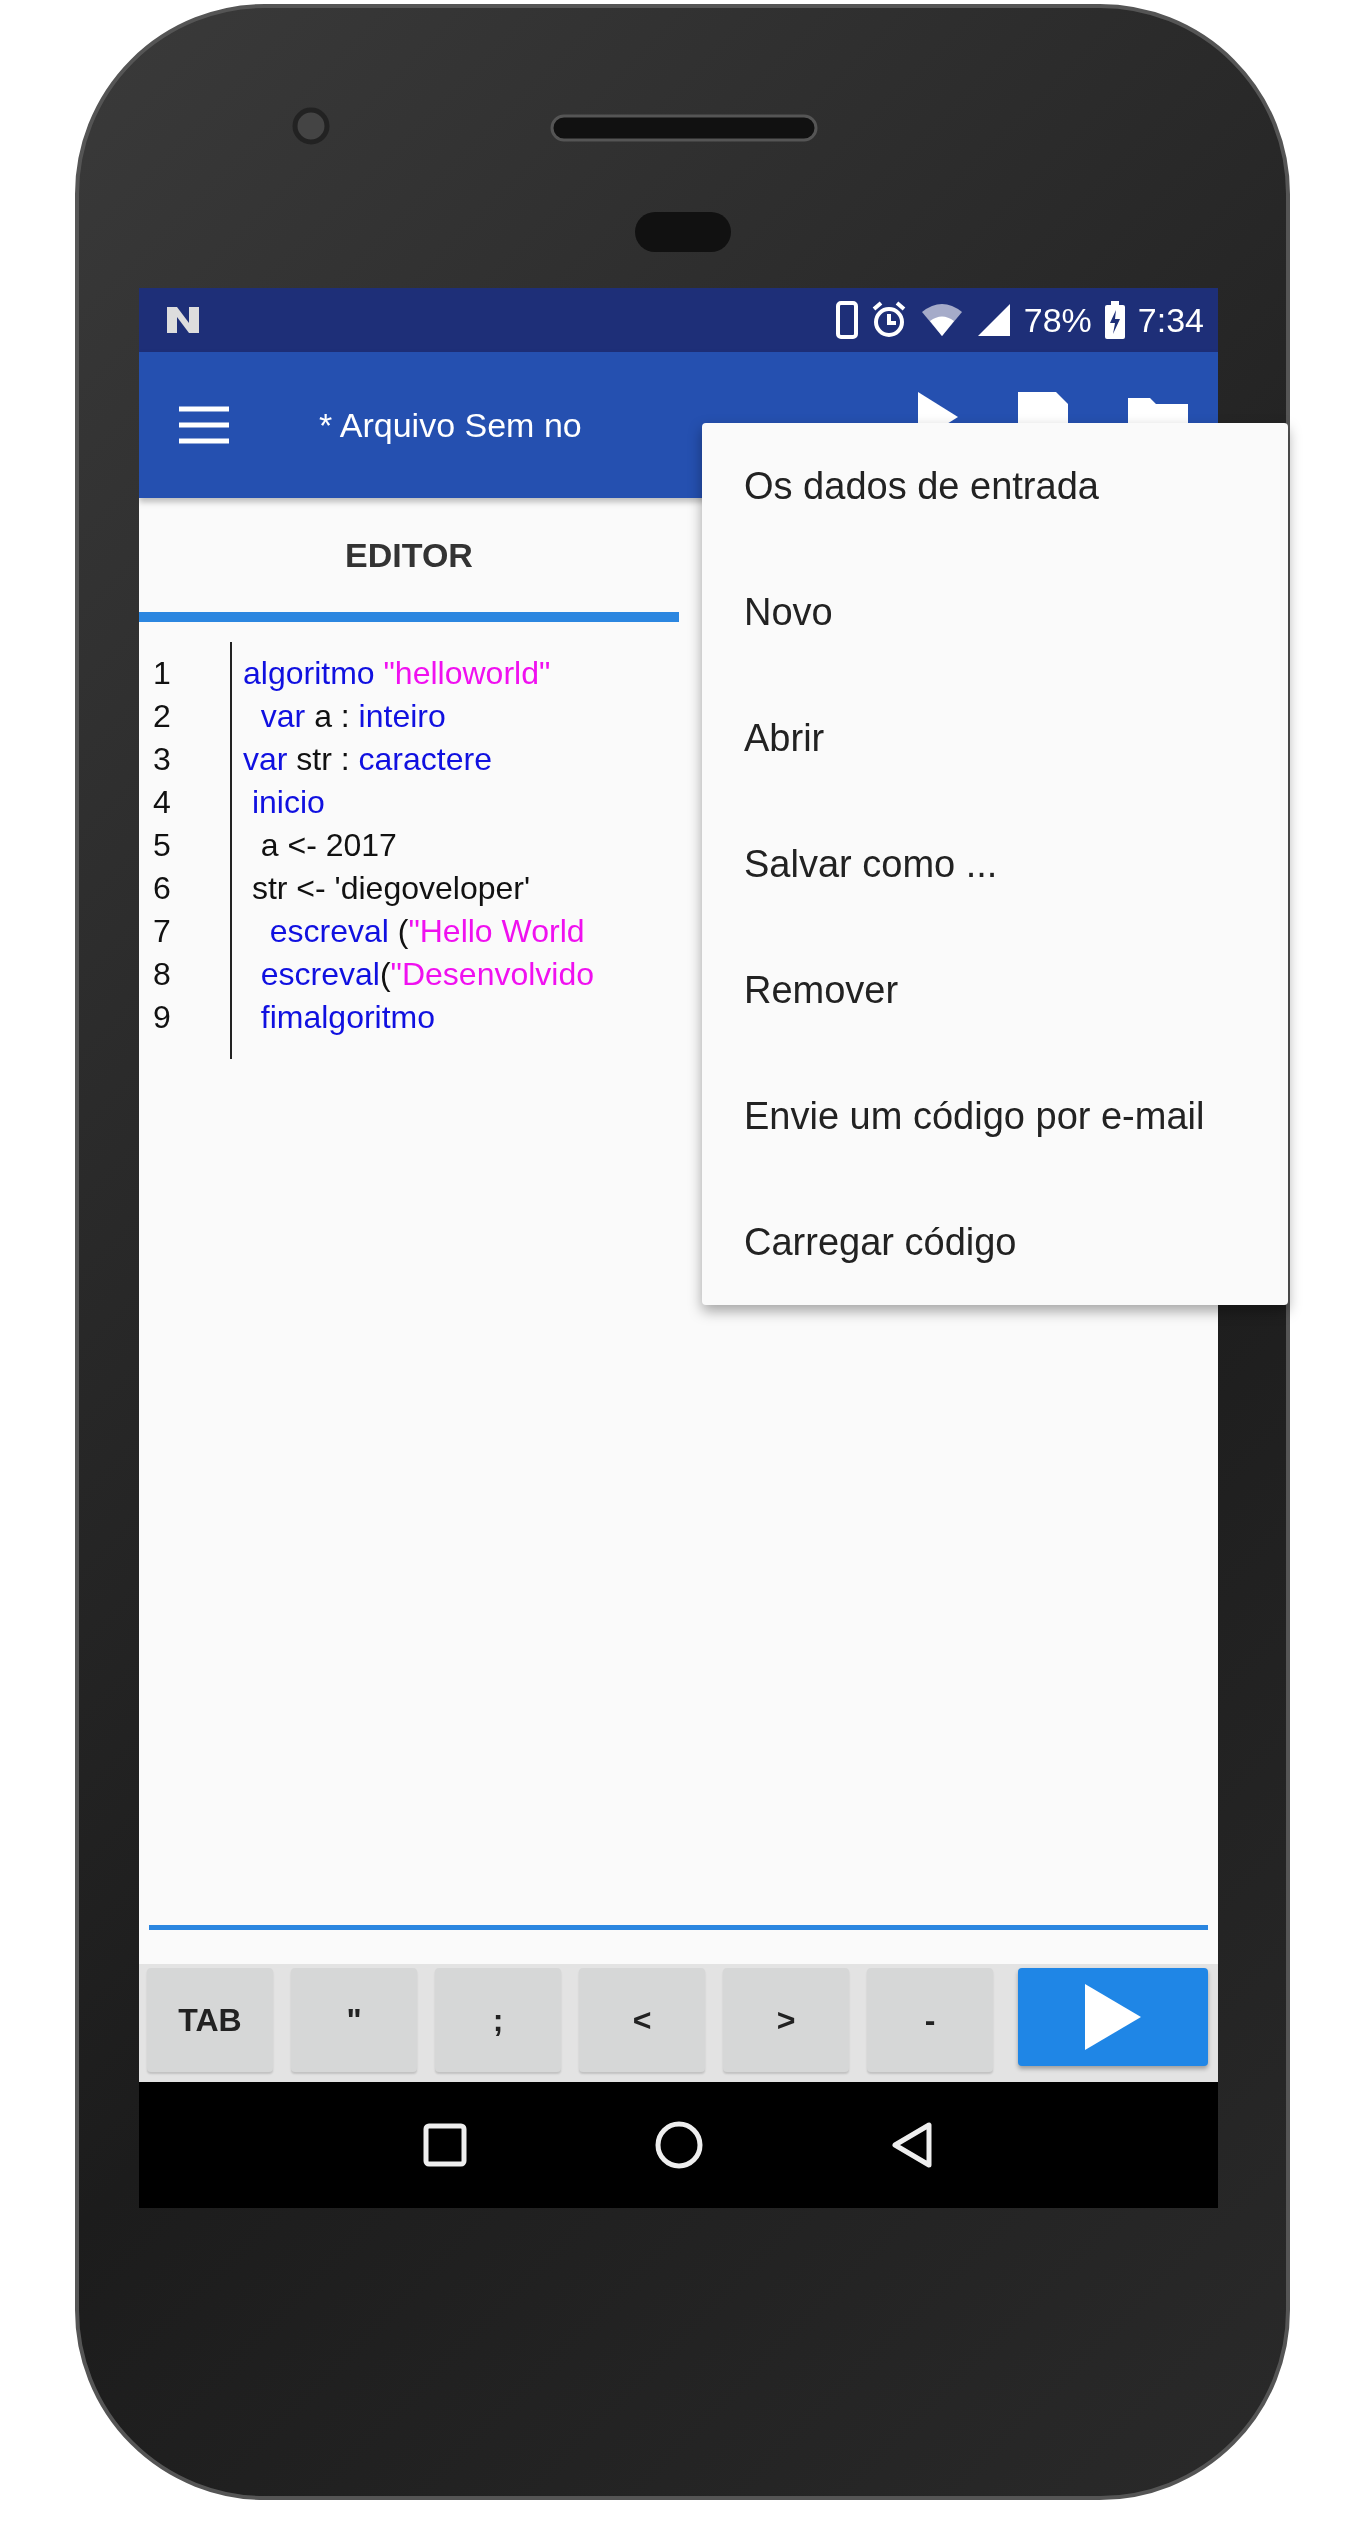 This screenshot has width=1370, height=2534. What do you see at coordinates (683, 232) in the screenshot?
I see `sensor-icon` at bounding box center [683, 232].